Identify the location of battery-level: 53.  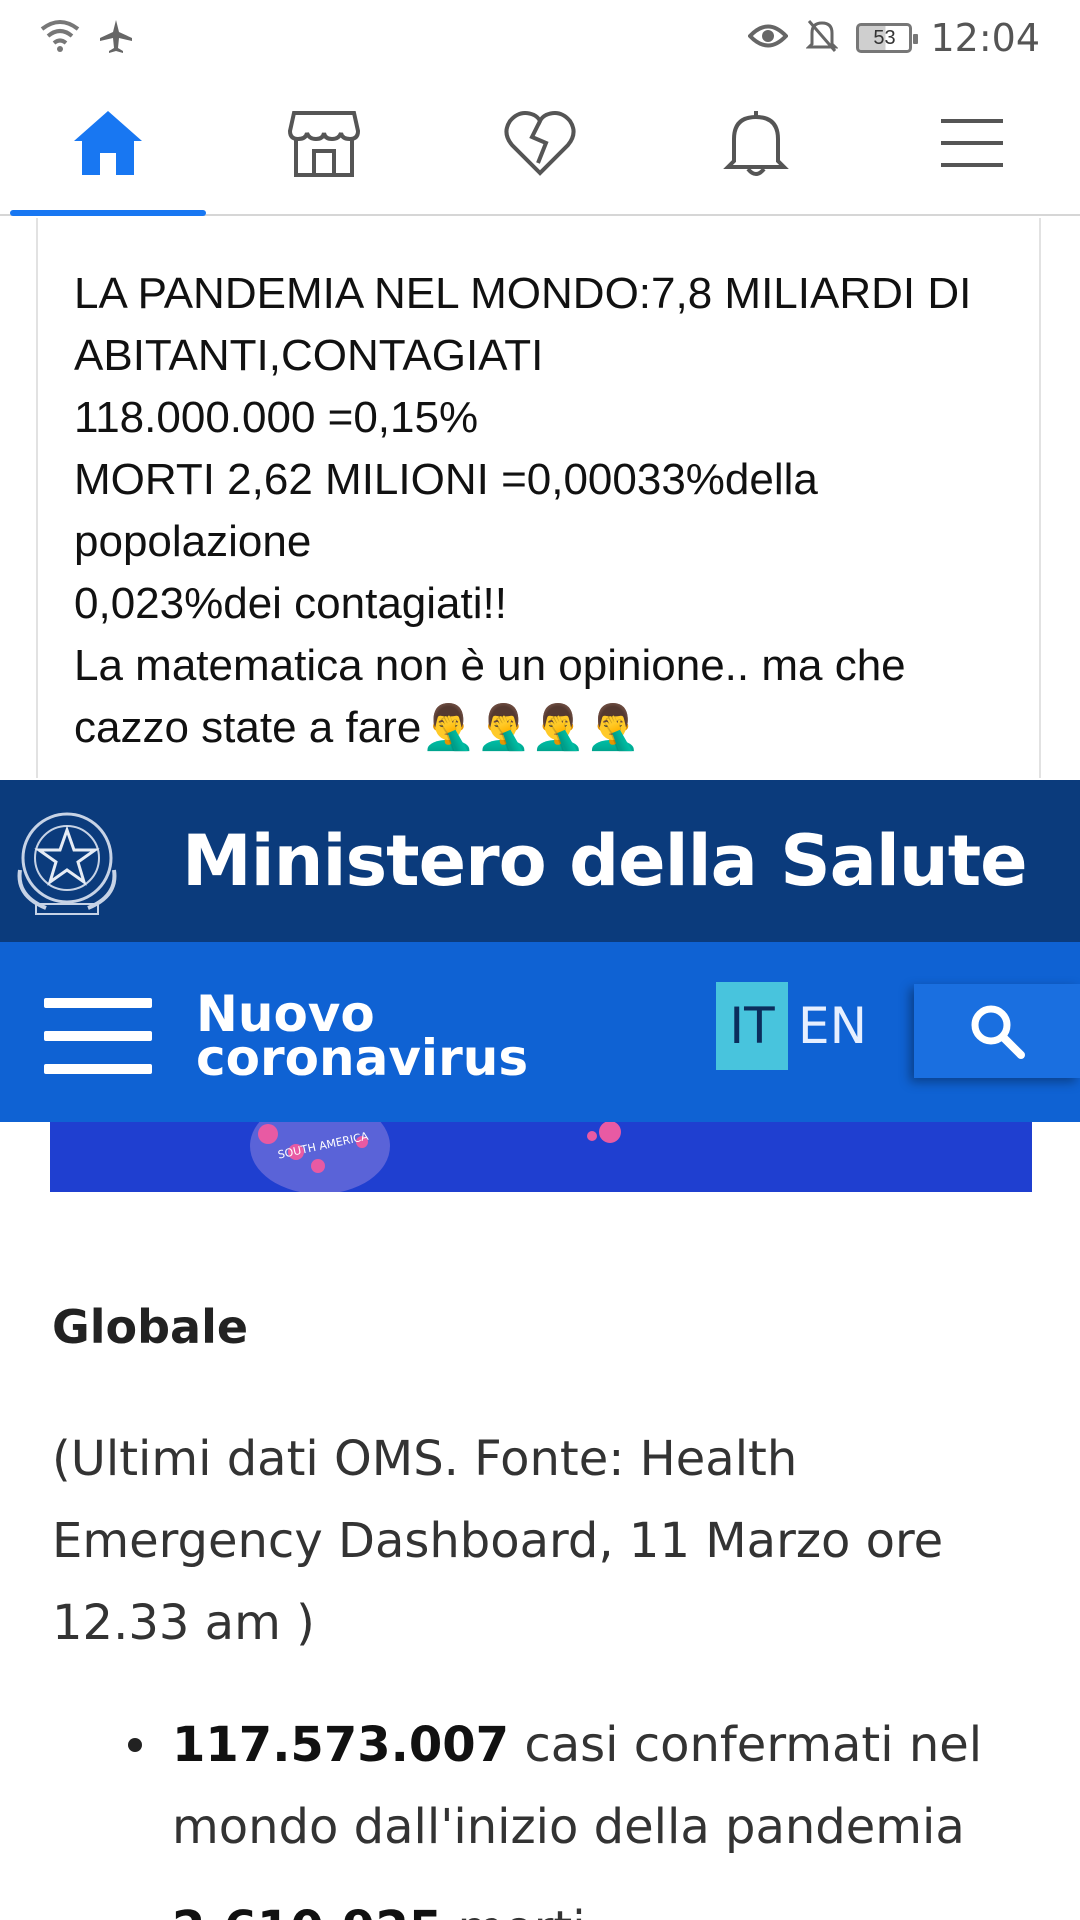
(884, 37).